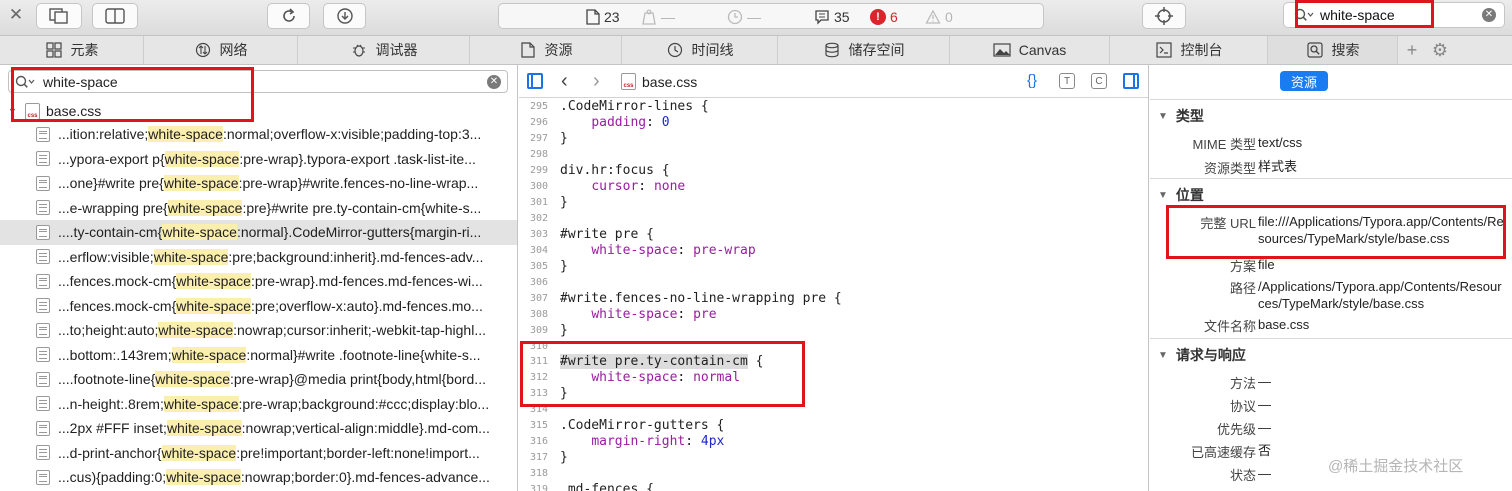 Image resolution: width=1512 pixels, height=491 pixels. I want to click on code-line: 311 #write pre.ty-contain-cm {, so click(833, 362).